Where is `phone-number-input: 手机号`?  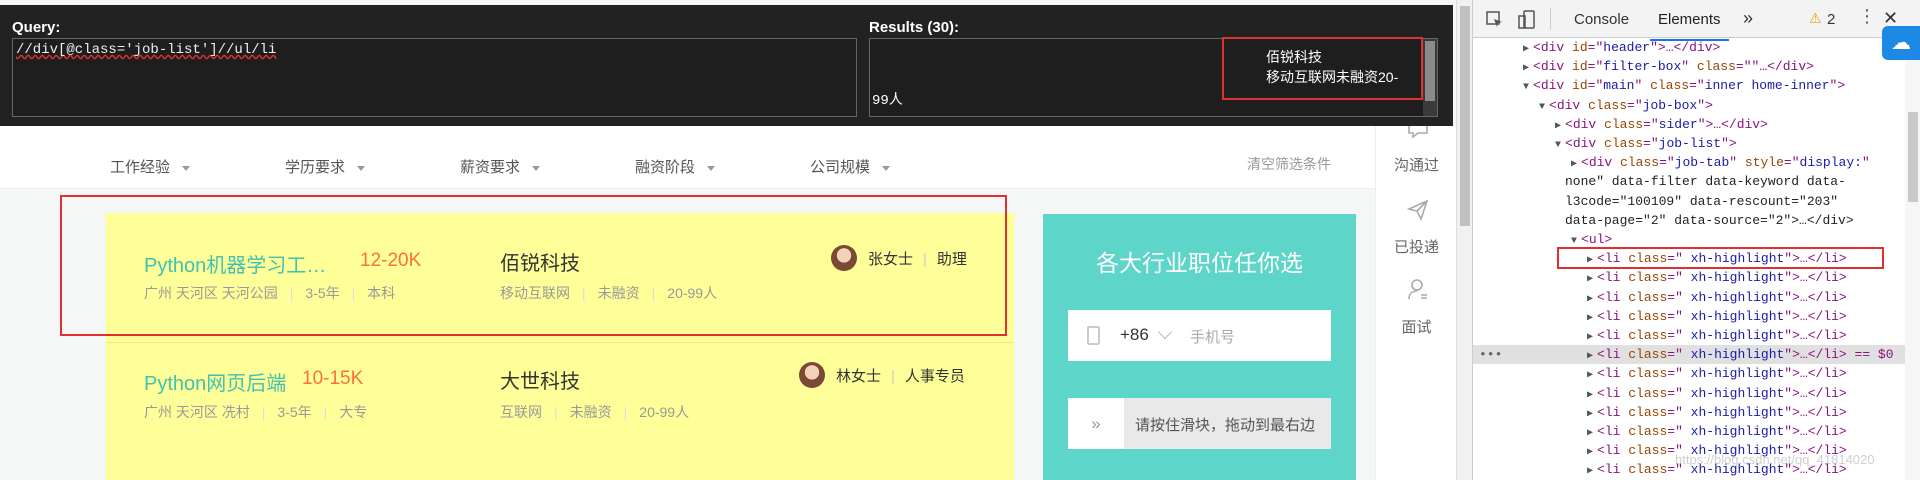 phone-number-input: 手机号 is located at coordinates (1212, 336).